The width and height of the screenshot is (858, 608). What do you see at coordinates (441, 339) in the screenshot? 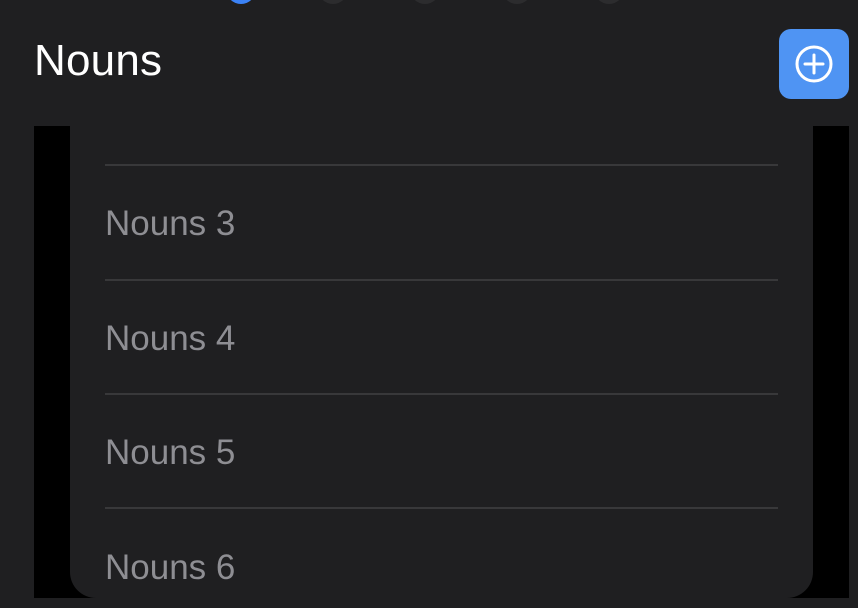
I see `list-item: Nouns 4` at bounding box center [441, 339].